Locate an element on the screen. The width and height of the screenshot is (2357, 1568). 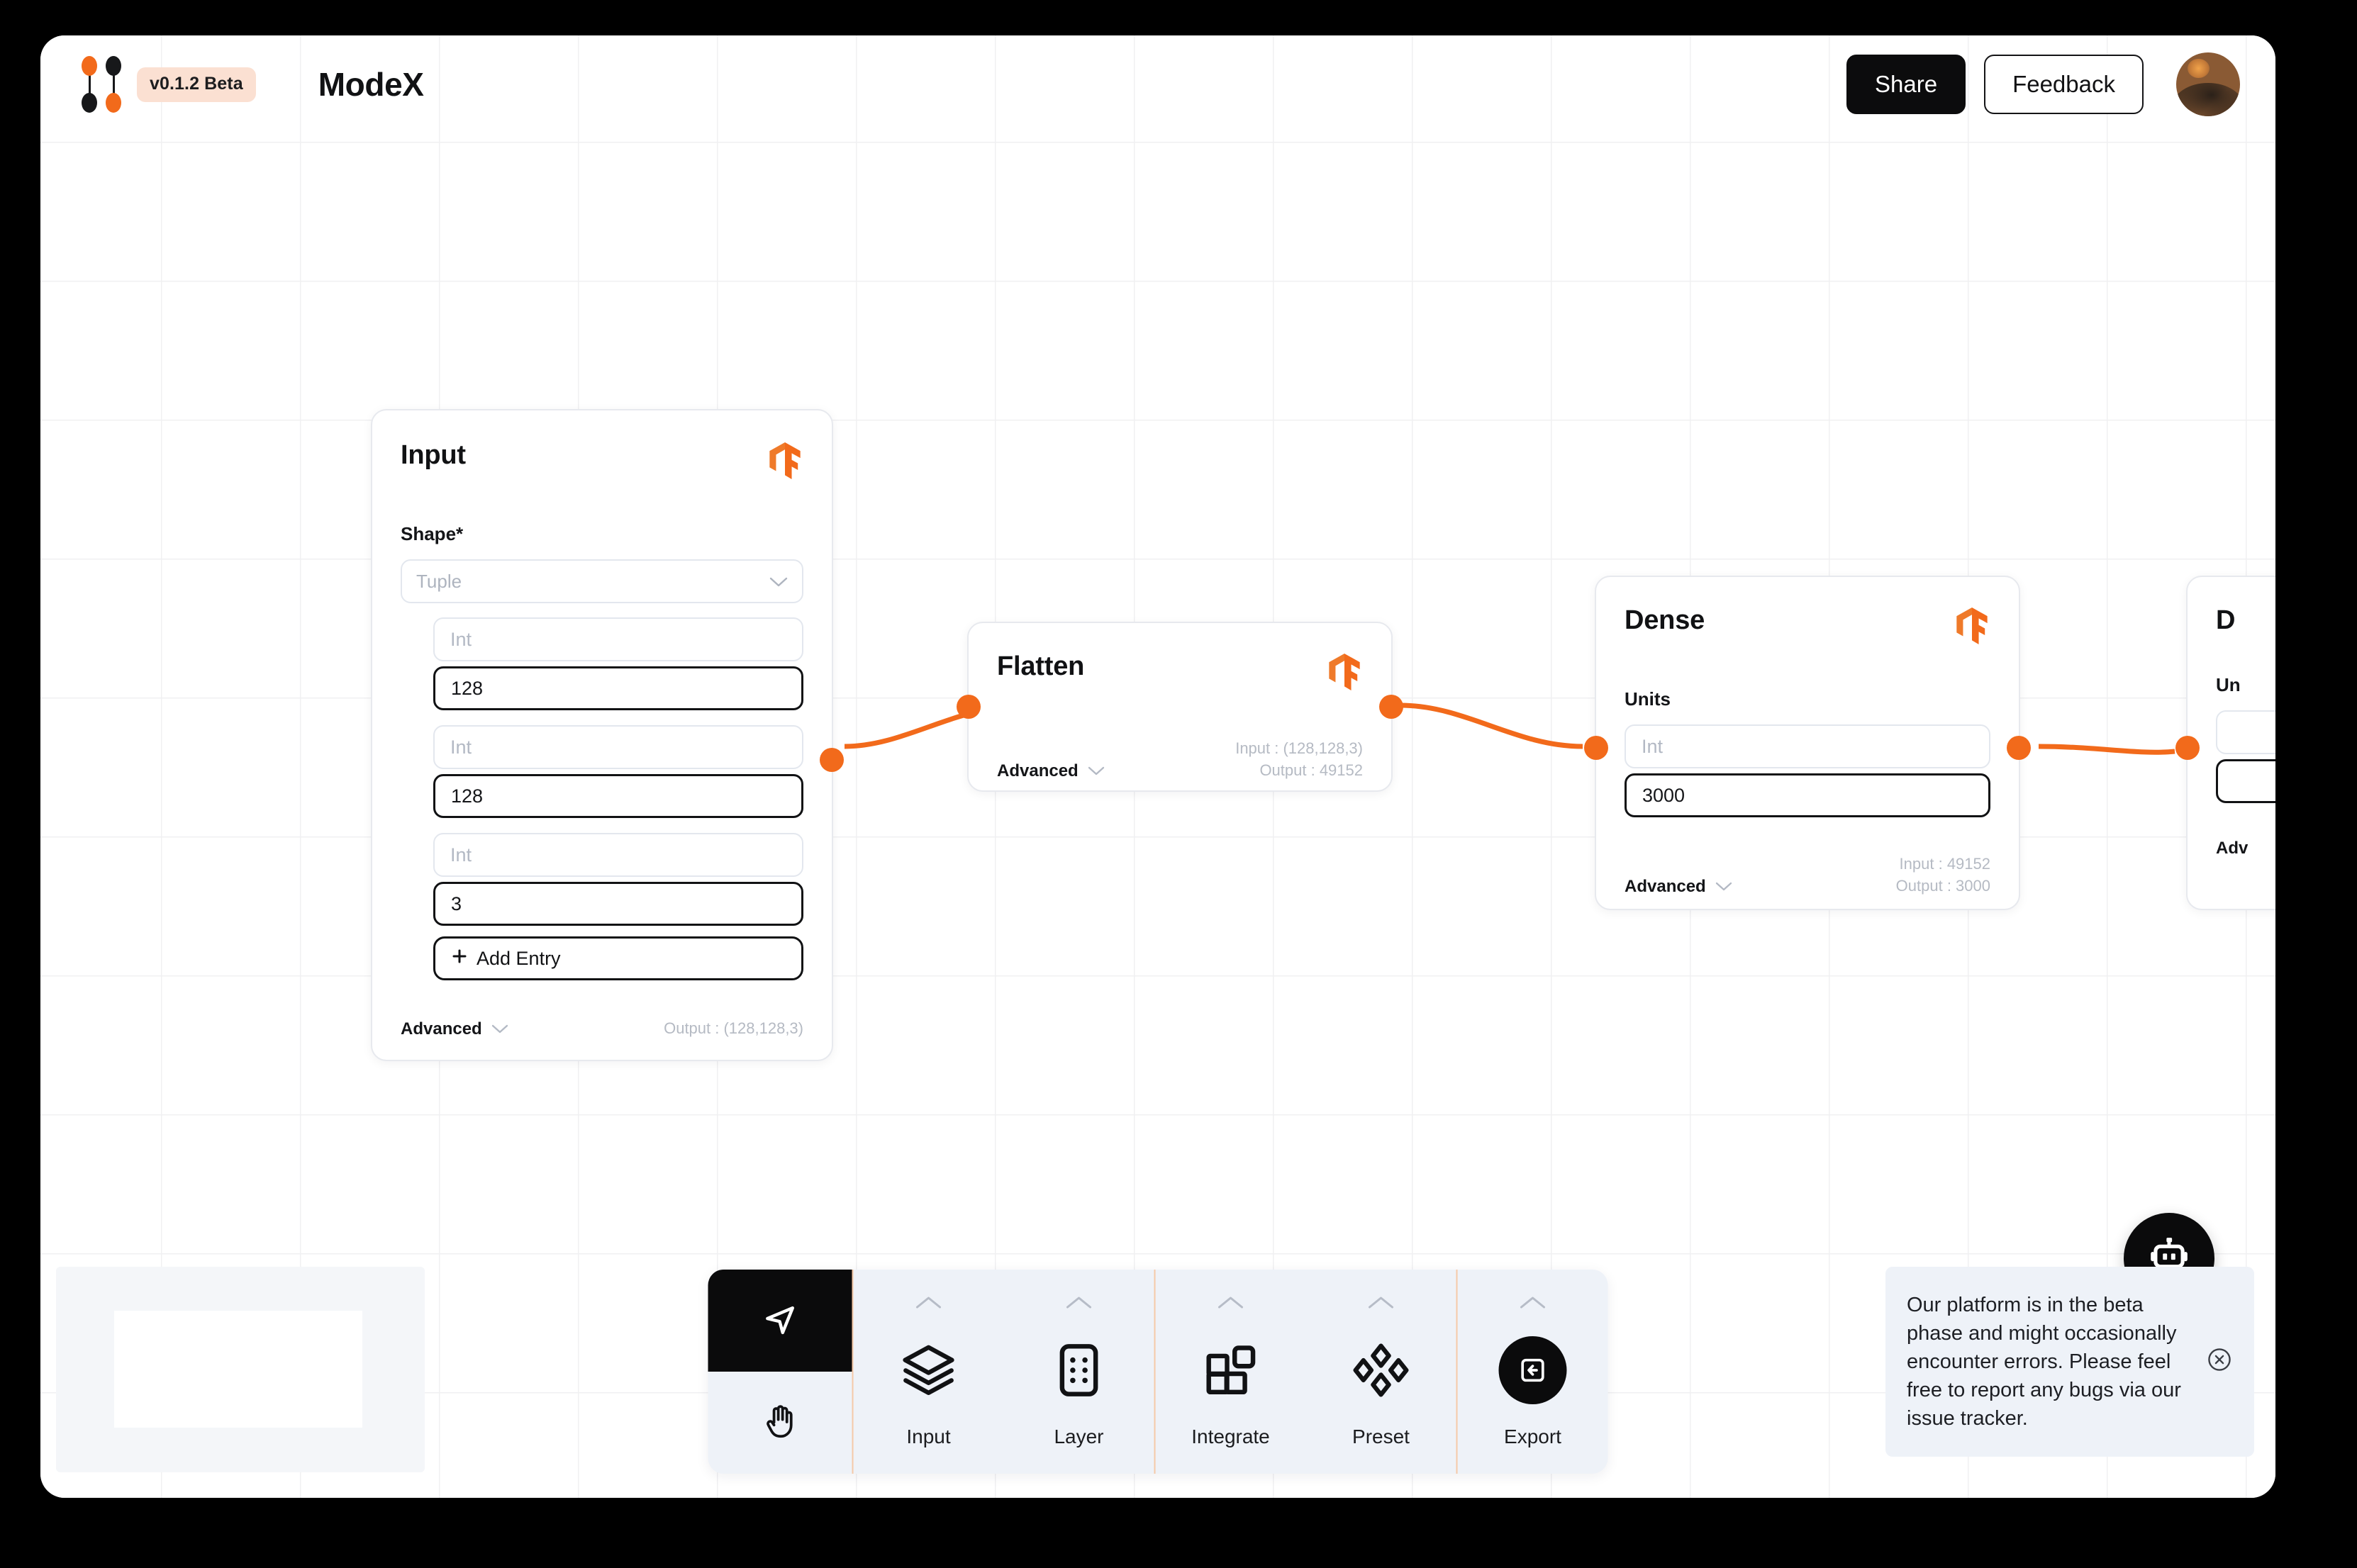
node-dense-2-footer: Adv is located at coordinates (2245, 849).